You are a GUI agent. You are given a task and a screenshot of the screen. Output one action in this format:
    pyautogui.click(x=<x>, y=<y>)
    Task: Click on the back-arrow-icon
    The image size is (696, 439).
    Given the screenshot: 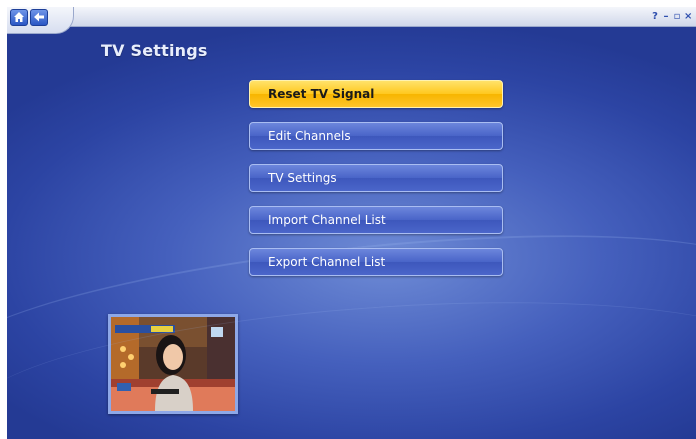 What is the action you would take?
    pyautogui.click(x=39, y=17)
    